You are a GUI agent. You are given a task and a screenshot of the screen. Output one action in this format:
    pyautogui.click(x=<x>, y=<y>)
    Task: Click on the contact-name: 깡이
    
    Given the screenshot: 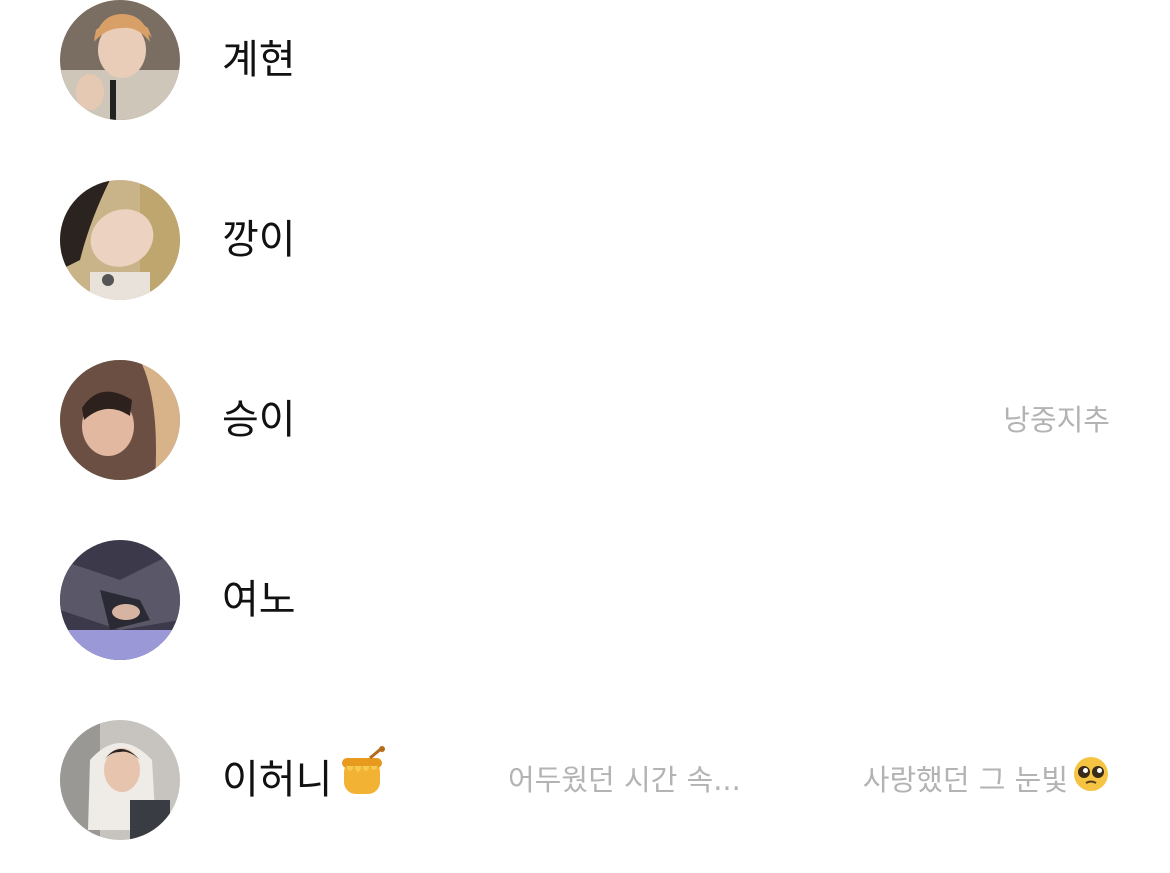 What is the action you would take?
    pyautogui.click(x=259, y=240)
    